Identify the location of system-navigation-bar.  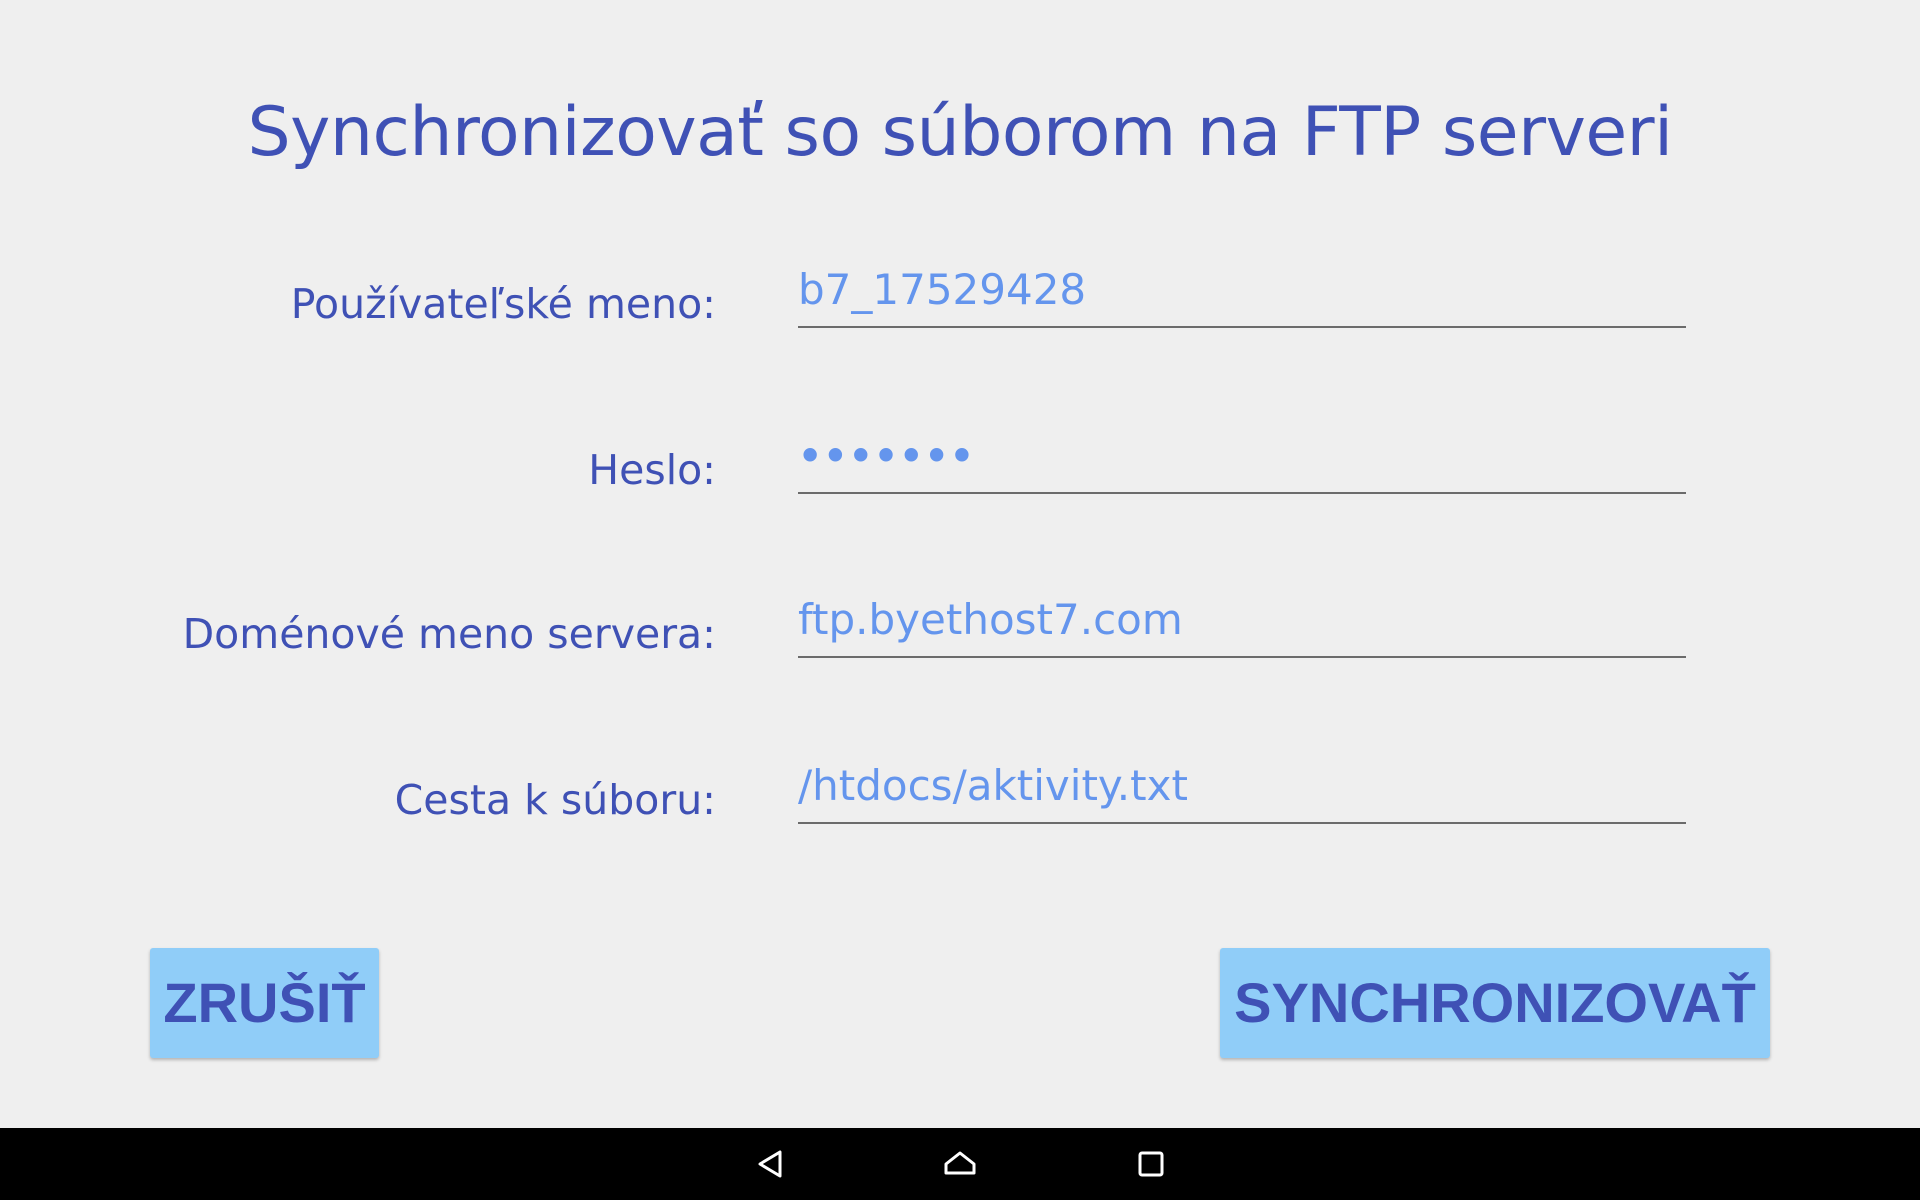
(960, 1164).